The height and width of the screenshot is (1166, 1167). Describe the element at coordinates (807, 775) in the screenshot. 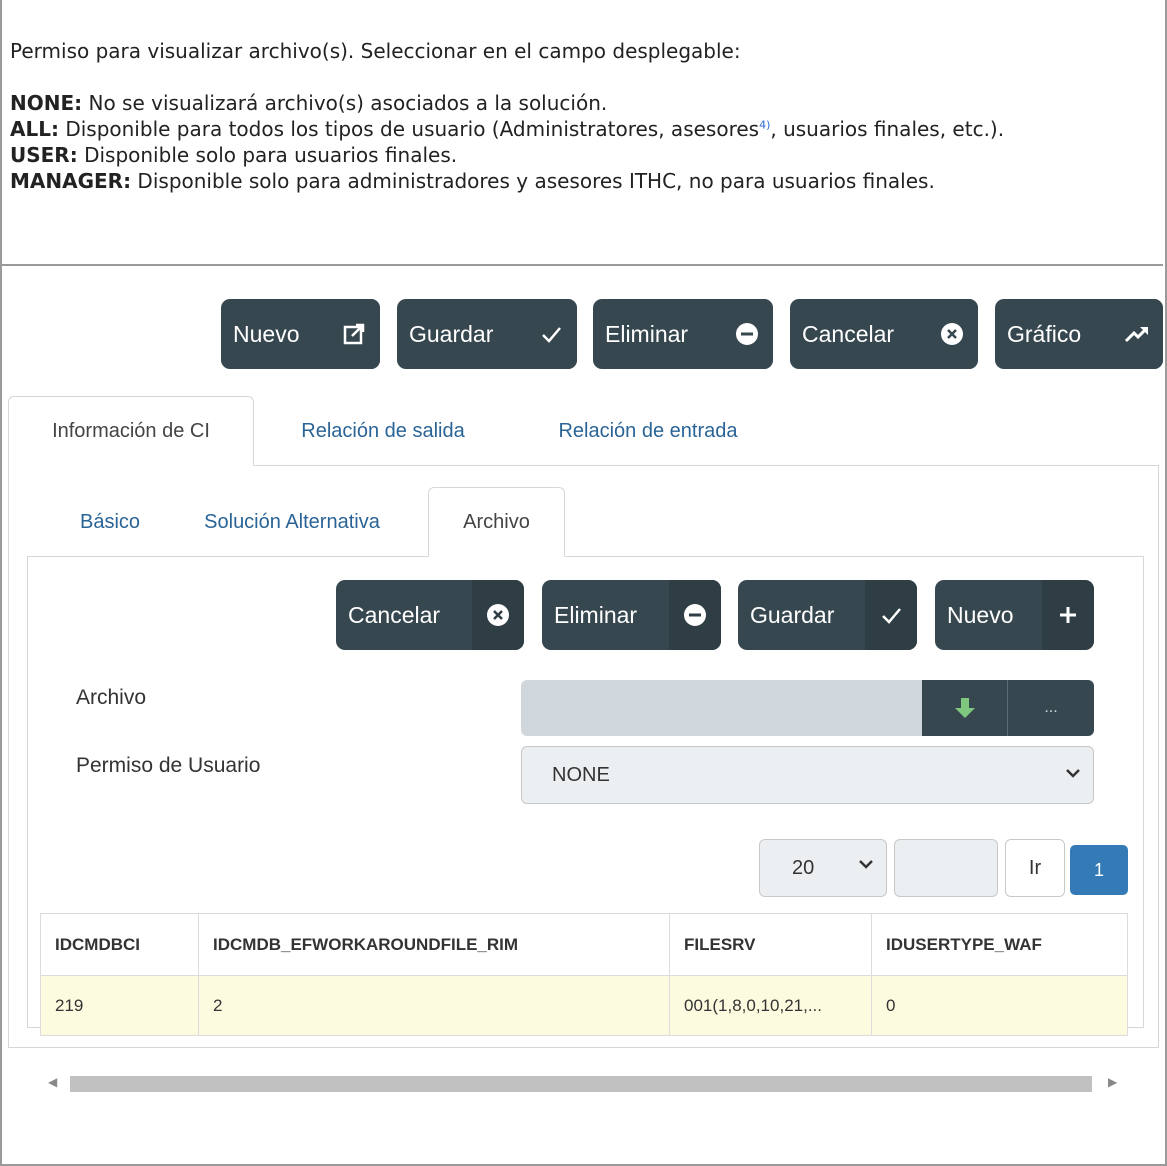

I see `permission-select: NONE` at that location.